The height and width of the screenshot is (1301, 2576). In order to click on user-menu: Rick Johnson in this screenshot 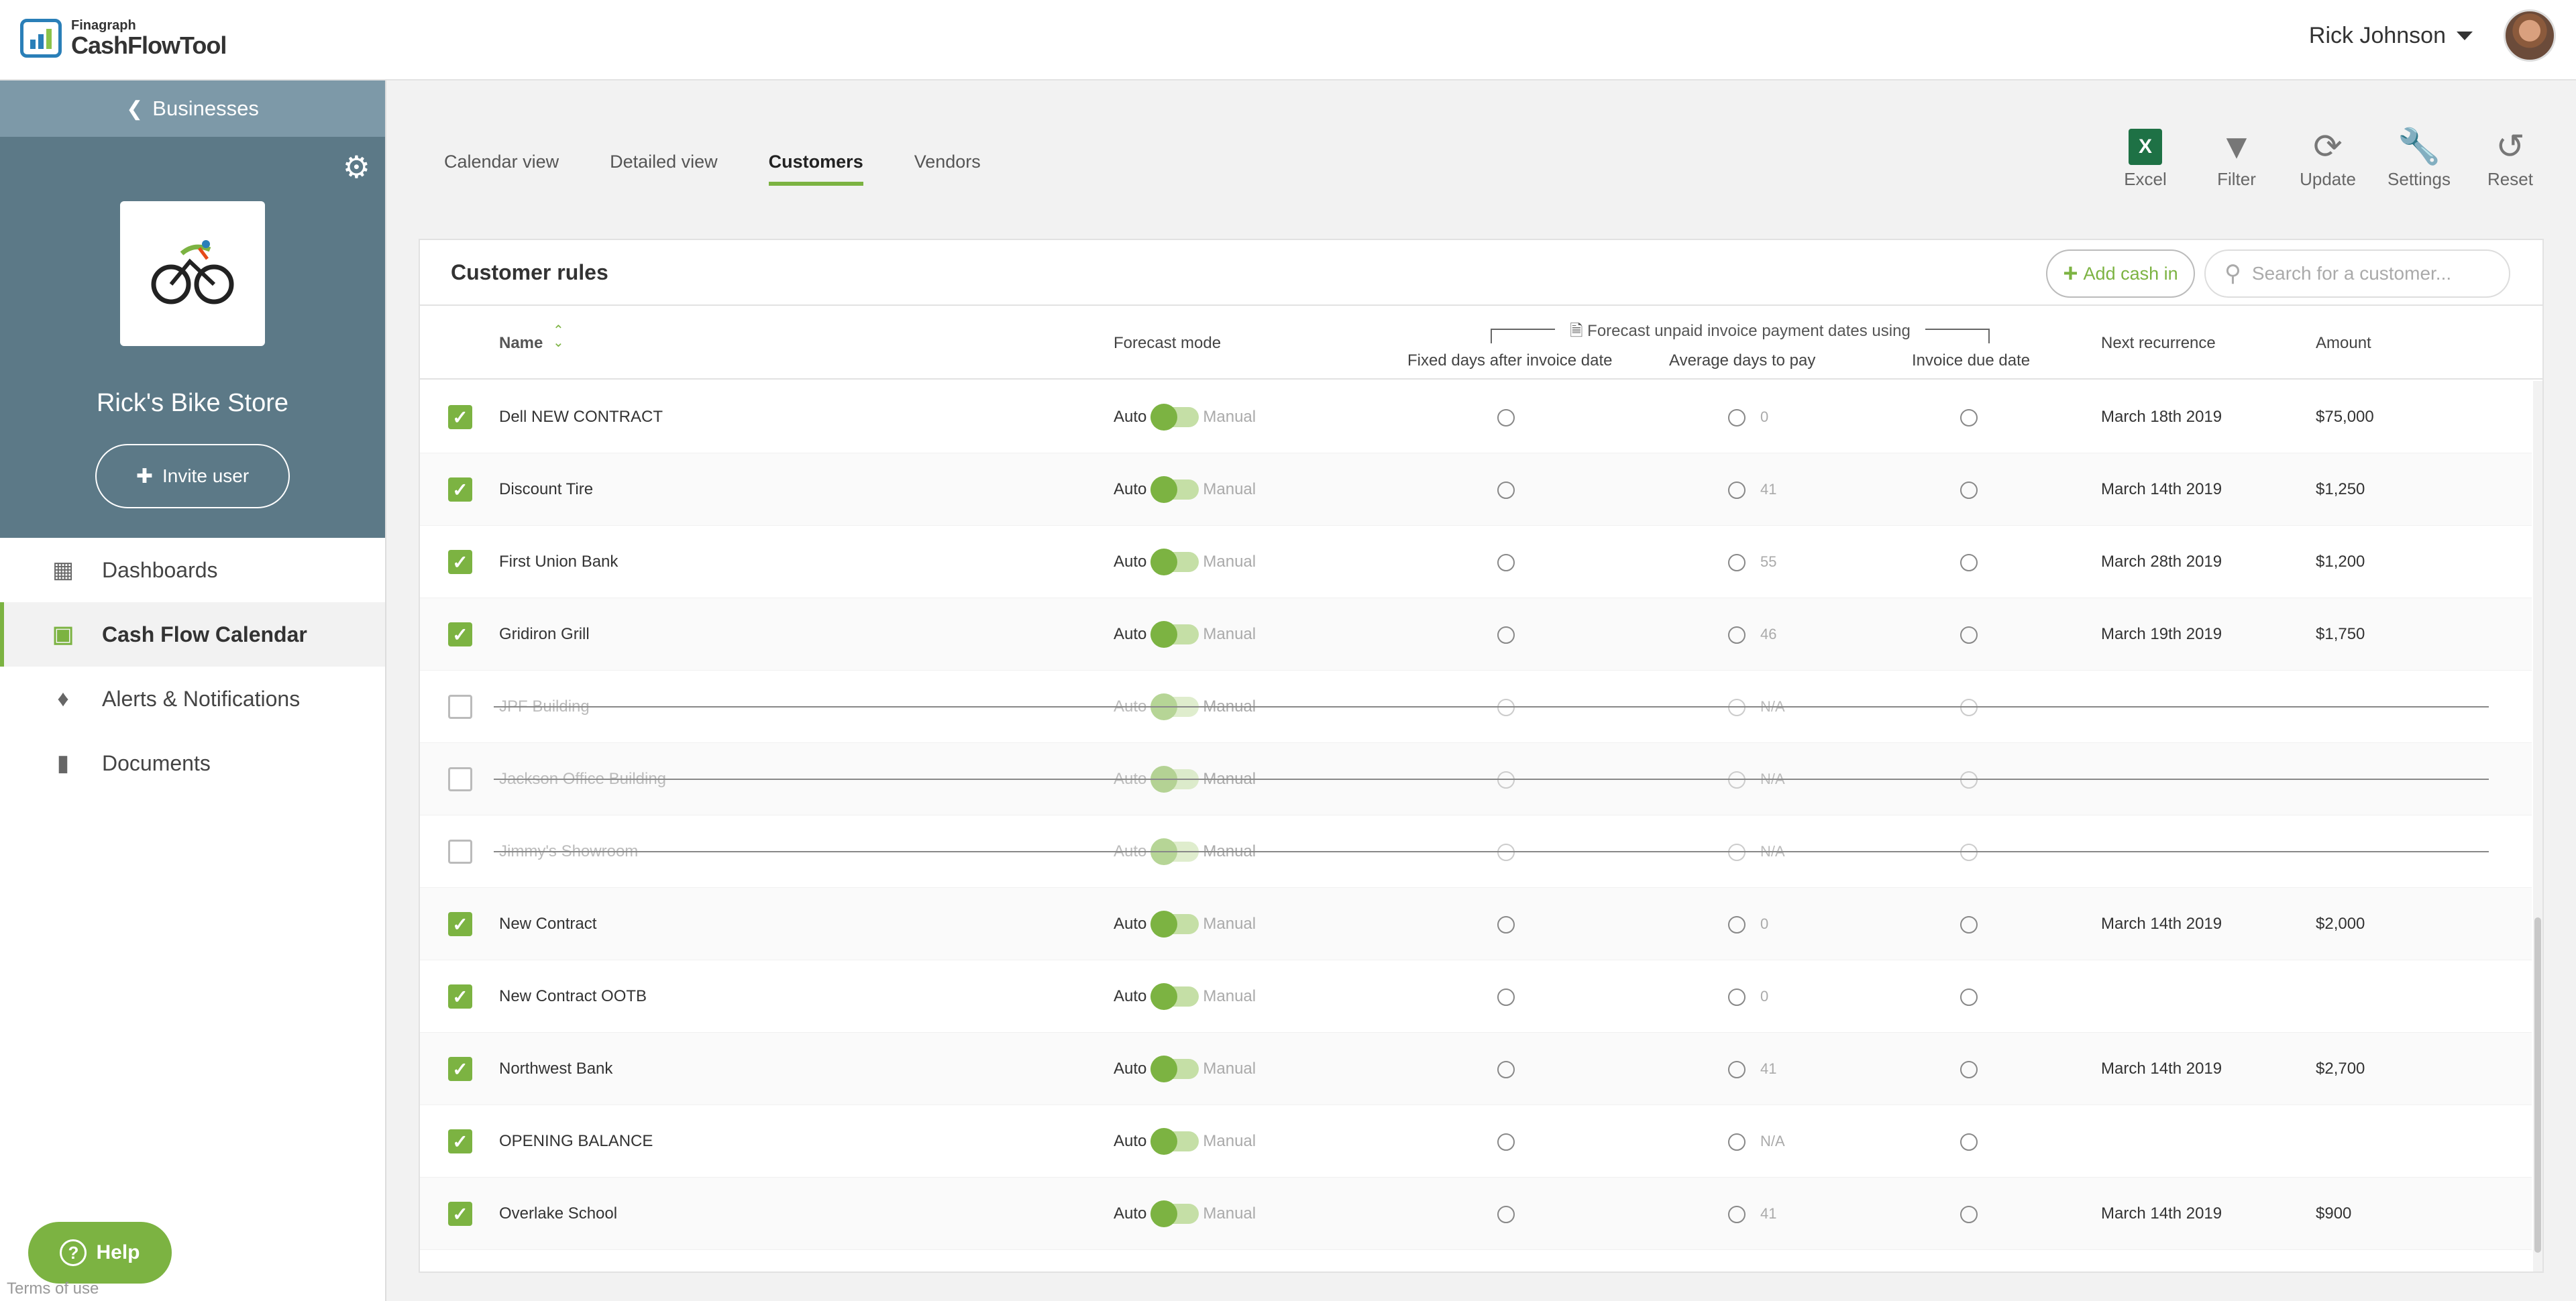, I will do `click(2432, 35)`.